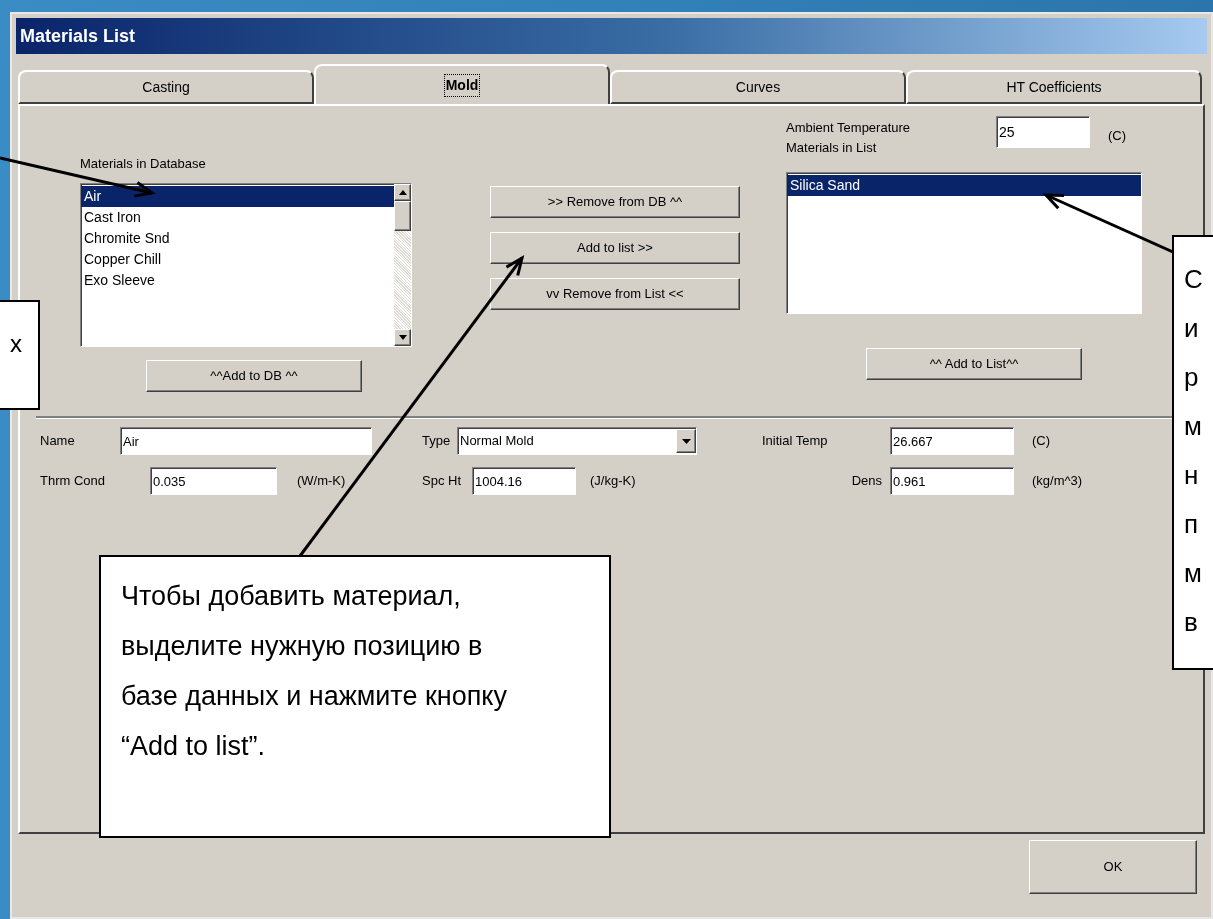 This screenshot has width=1213, height=919. Describe the element at coordinates (1057, 481) in the screenshot. I see `unit-label: (kg/m^3)` at that location.